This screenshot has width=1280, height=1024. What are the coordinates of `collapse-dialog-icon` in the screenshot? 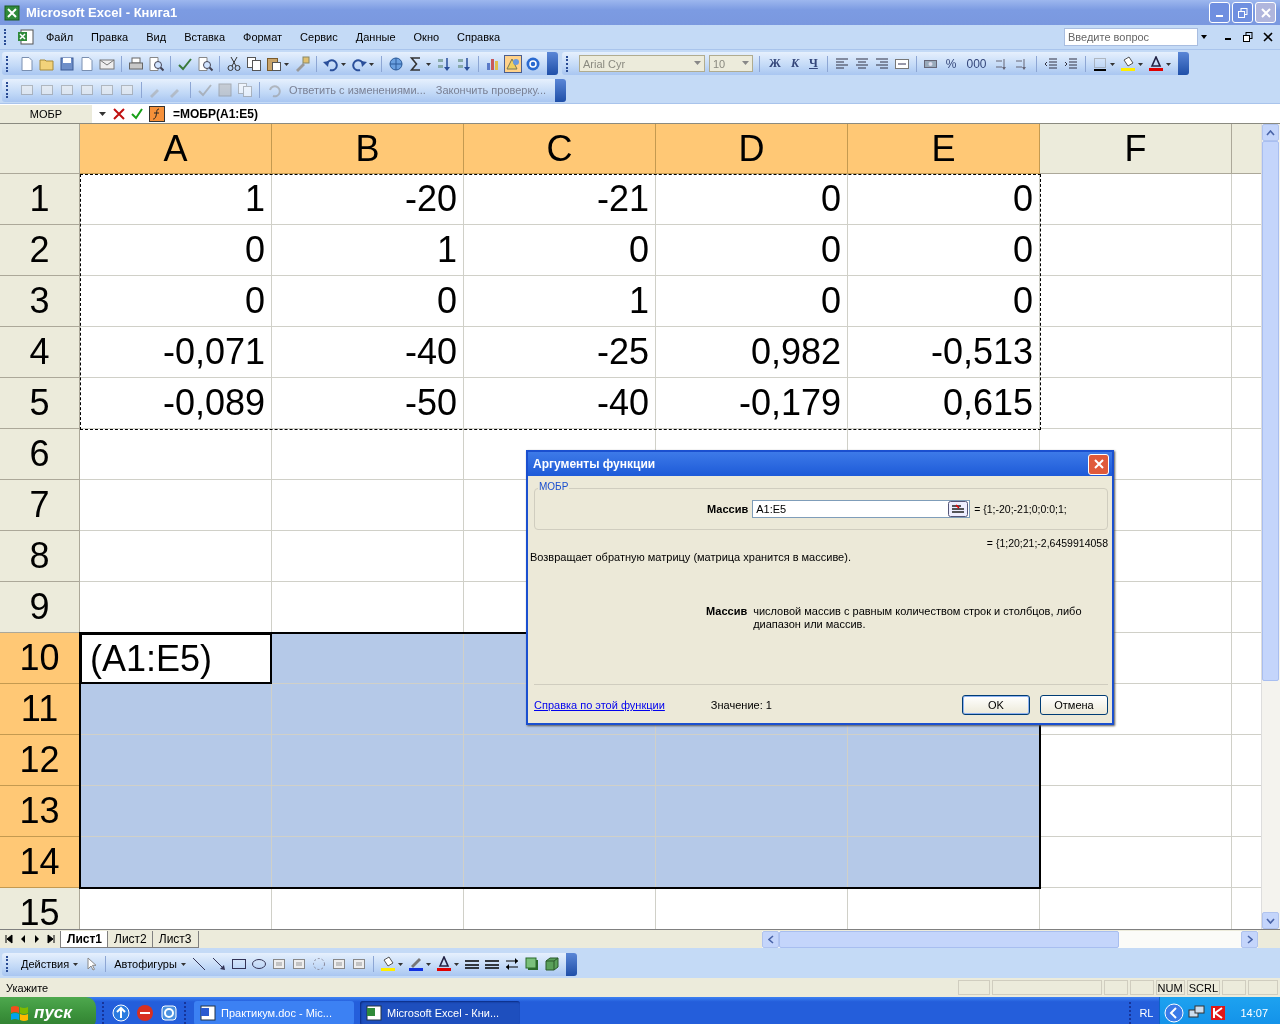 It's located at (958, 509).